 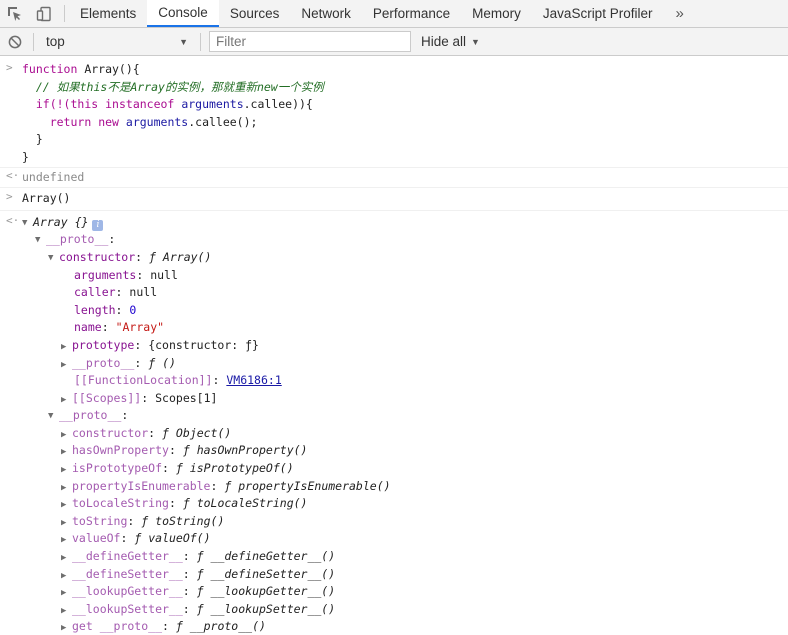 I want to click on tree-node-proto-member: ▶ hasOwnProperty: ƒ hasOwnProperty(), so click(x=405, y=451).